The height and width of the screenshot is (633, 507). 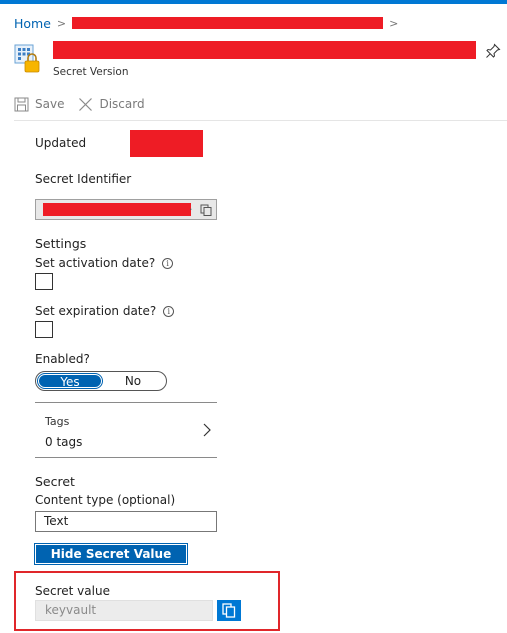 I want to click on content-type-input: Text, so click(x=126, y=521).